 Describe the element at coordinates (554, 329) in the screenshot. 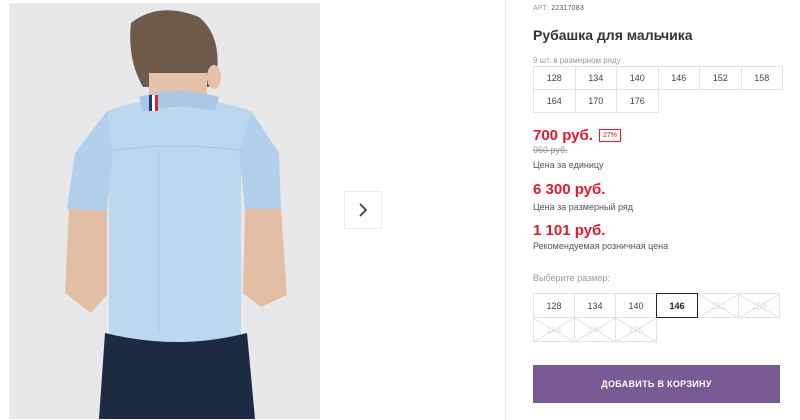

I see `size-option-164: 164` at that location.